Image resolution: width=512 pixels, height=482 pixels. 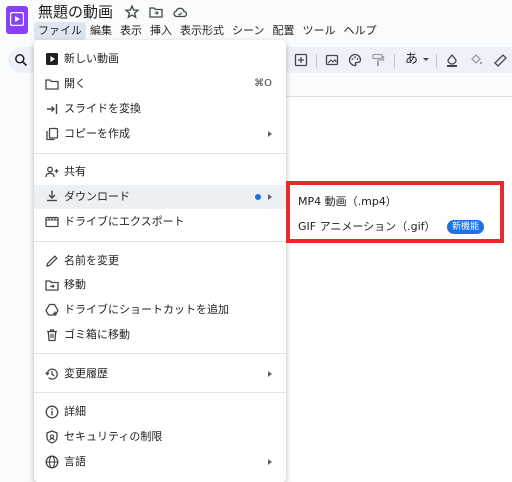 I want to click on menu-item-label: セキュリティの制限, so click(x=113, y=436).